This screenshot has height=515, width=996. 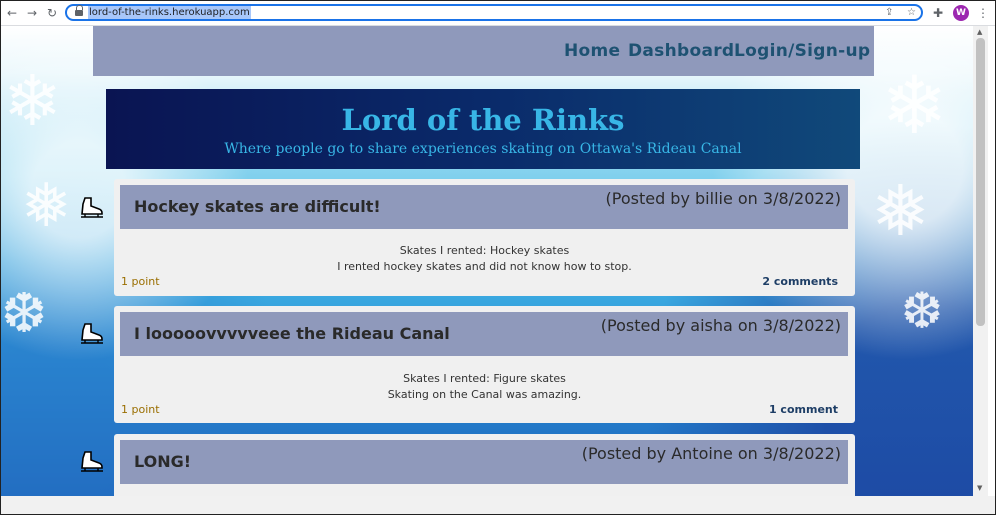 I want to click on lock-icon, so click(x=79, y=10).